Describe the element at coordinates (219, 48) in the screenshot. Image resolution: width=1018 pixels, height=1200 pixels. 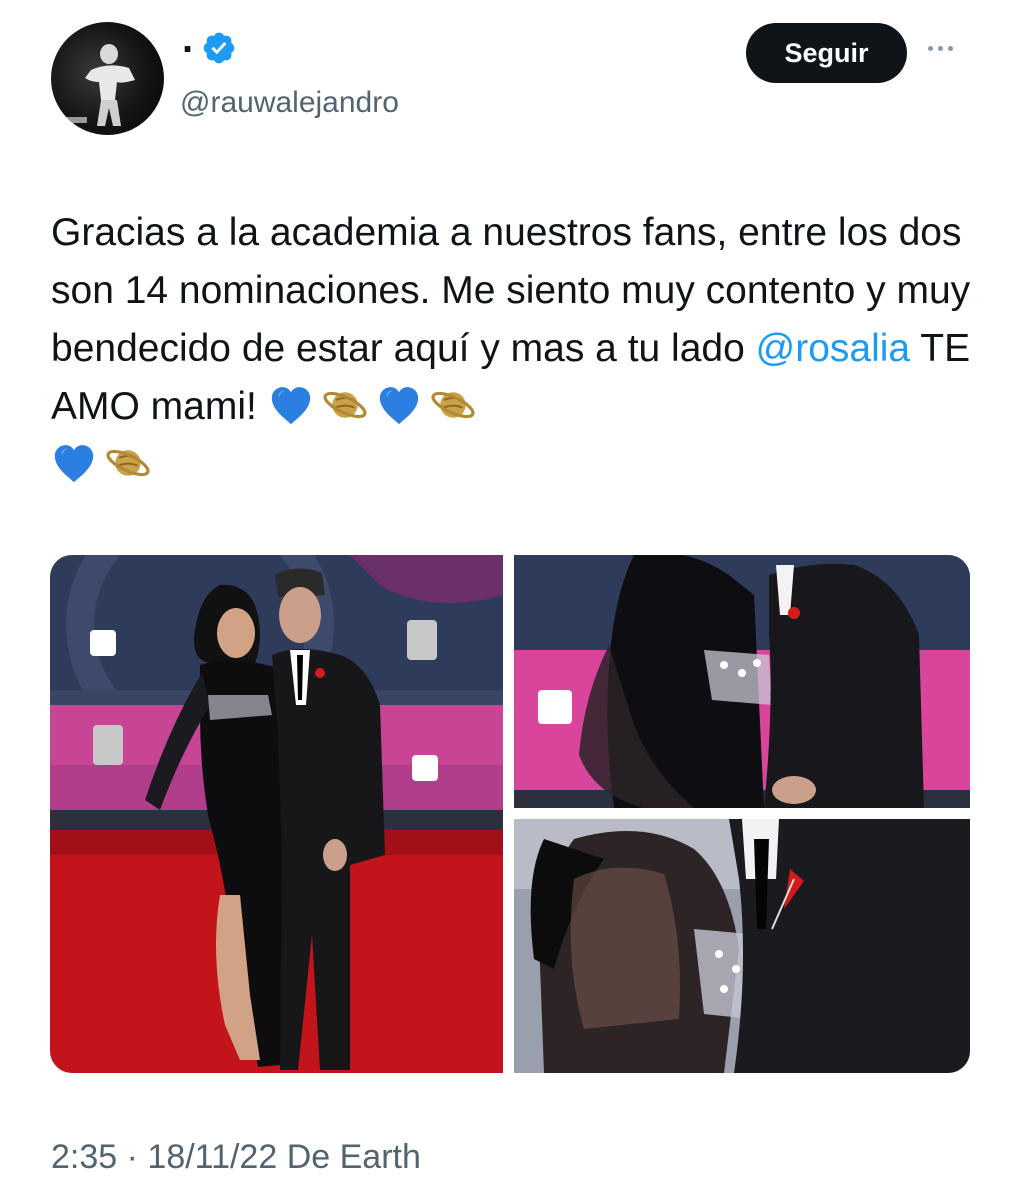
I see `verified-badge-icon` at that location.